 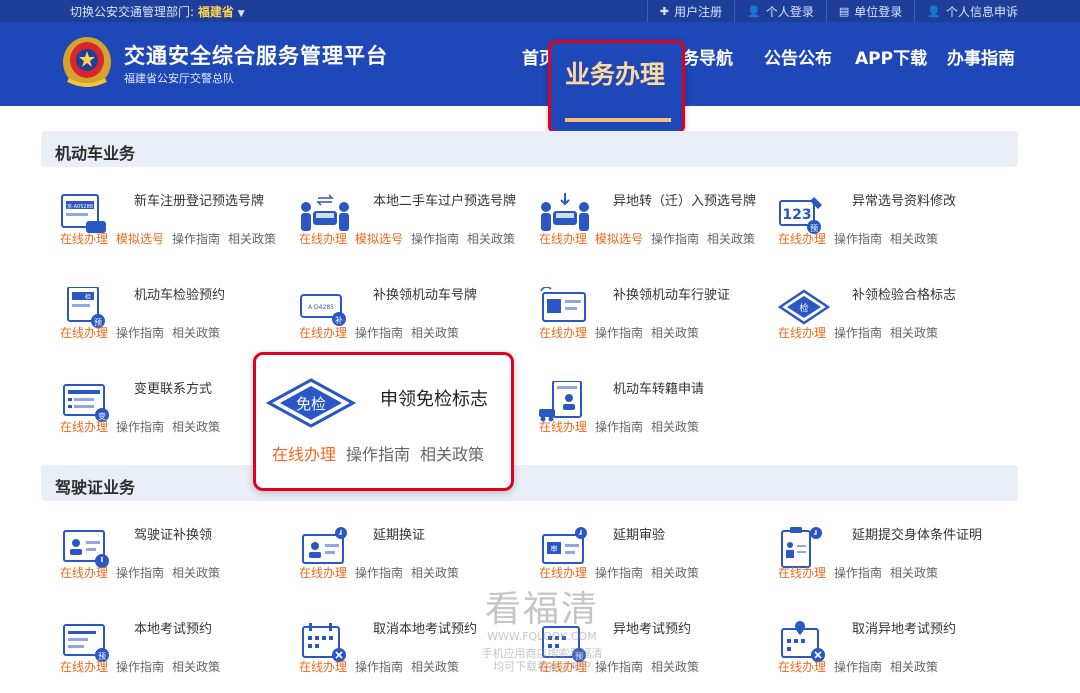 What do you see at coordinates (618, 120) in the screenshot?
I see `active-underline` at bounding box center [618, 120].